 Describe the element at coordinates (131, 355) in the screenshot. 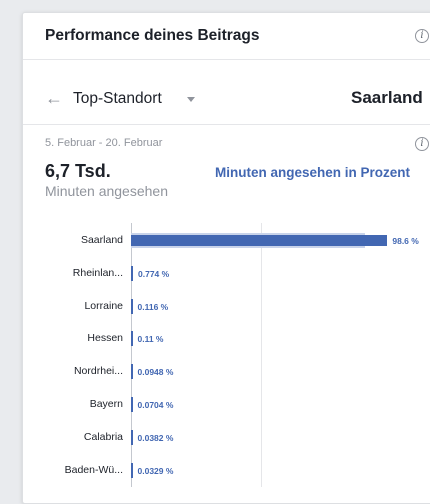

I see `y-axis-line` at that location.